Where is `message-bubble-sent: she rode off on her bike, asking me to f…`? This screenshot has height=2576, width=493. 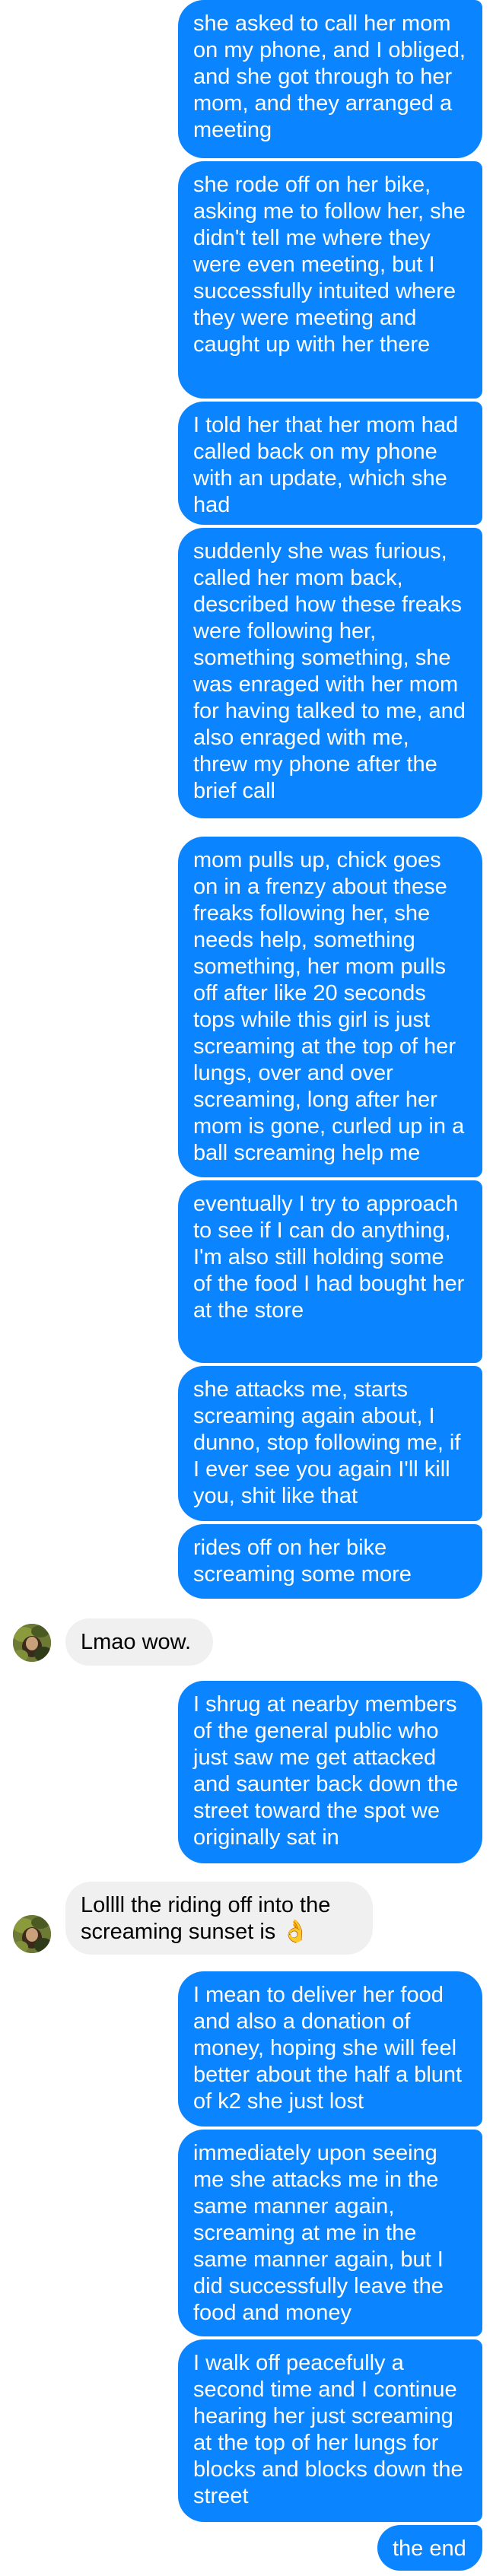
message-bubble-sent: she rode off on her bike, asking me to f… is located at coordinates (330, 280).